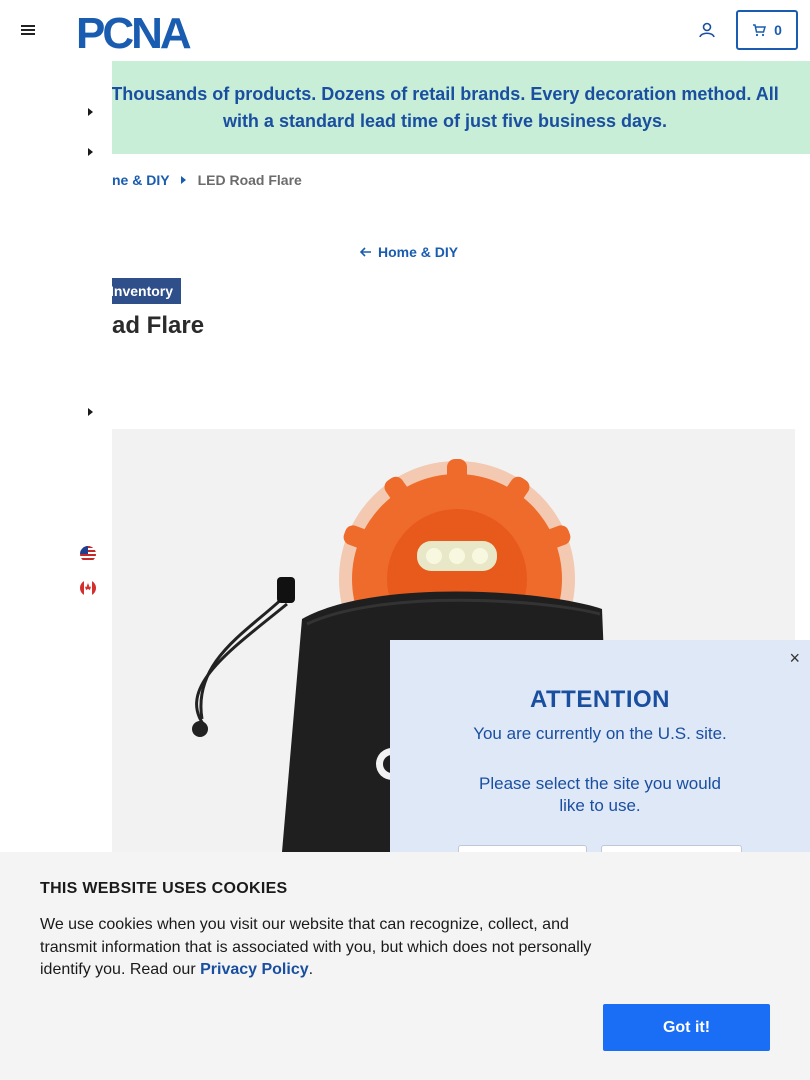 This screenshot has height=1080, width=810. Describe the element at coordinates (600, 699) in the screenshot. I see `modal-title: ATTENTION` at that location.